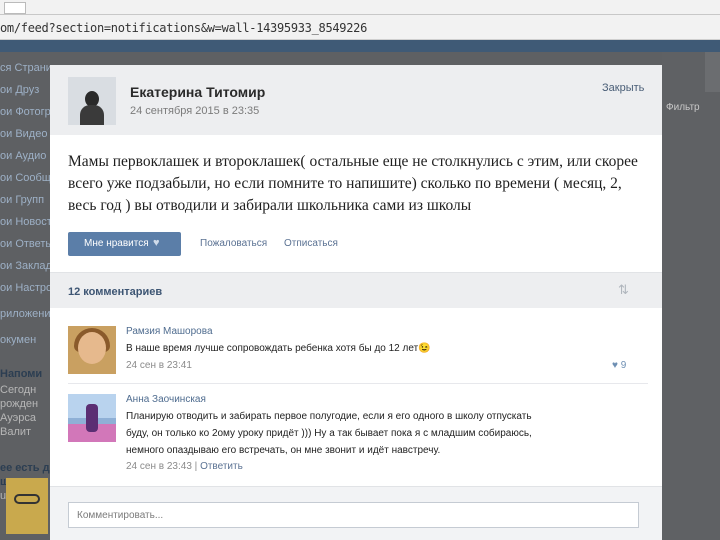 The width and height of the screenshot is (720, 540). What do you see at coordinates (26, 266) in the screenshot?
I see `sidebar-item: ои Заклад` at bounding box center [26, 266].